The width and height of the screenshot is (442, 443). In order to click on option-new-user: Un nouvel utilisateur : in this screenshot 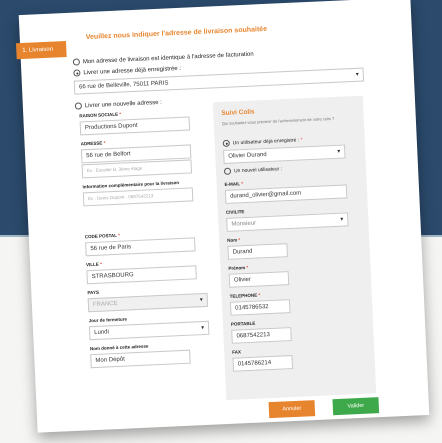, I will do `click(253, 170)`.